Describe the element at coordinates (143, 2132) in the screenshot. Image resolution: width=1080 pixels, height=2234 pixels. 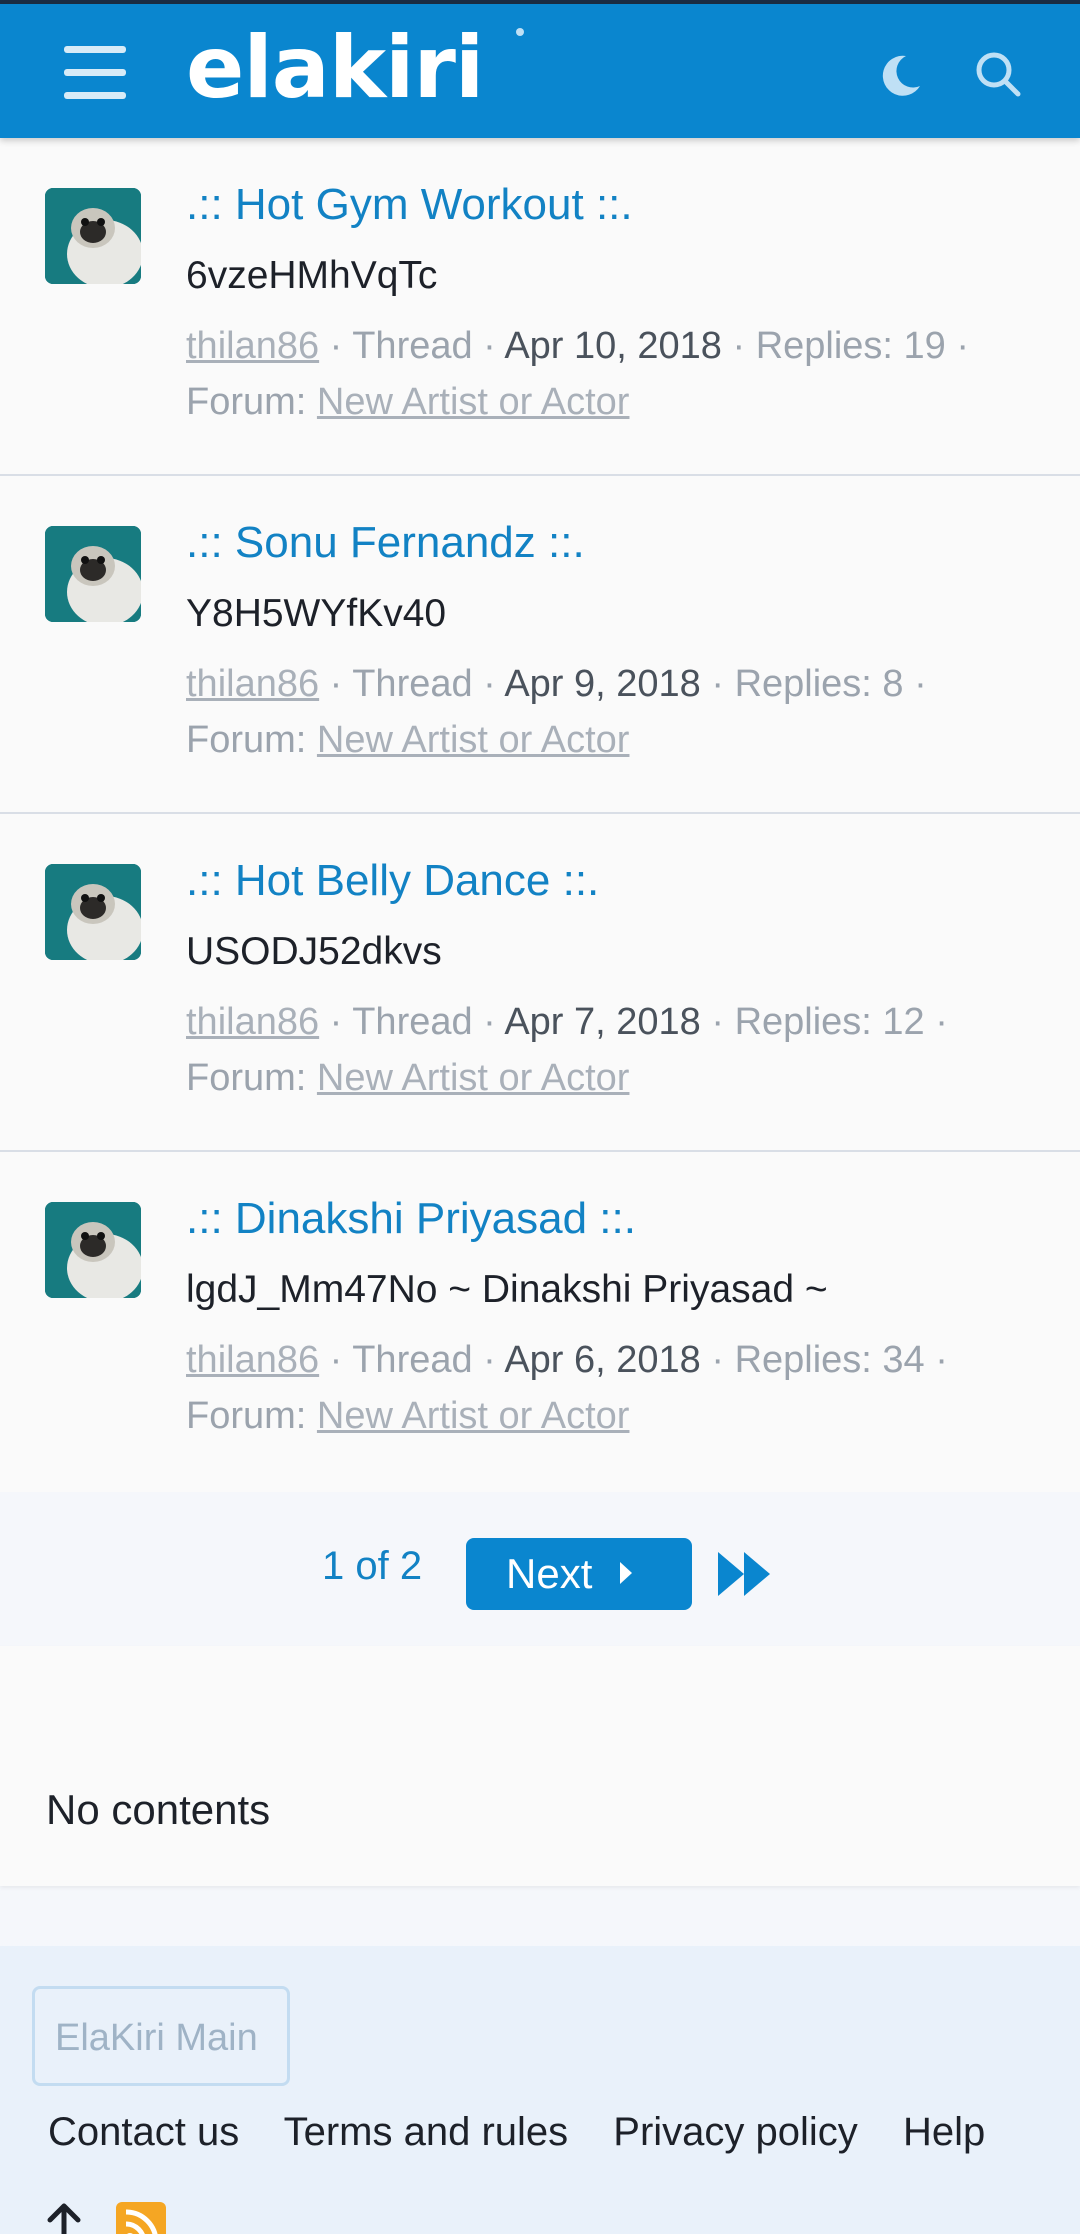
I see `contact-us-link: Contact us` at that location.